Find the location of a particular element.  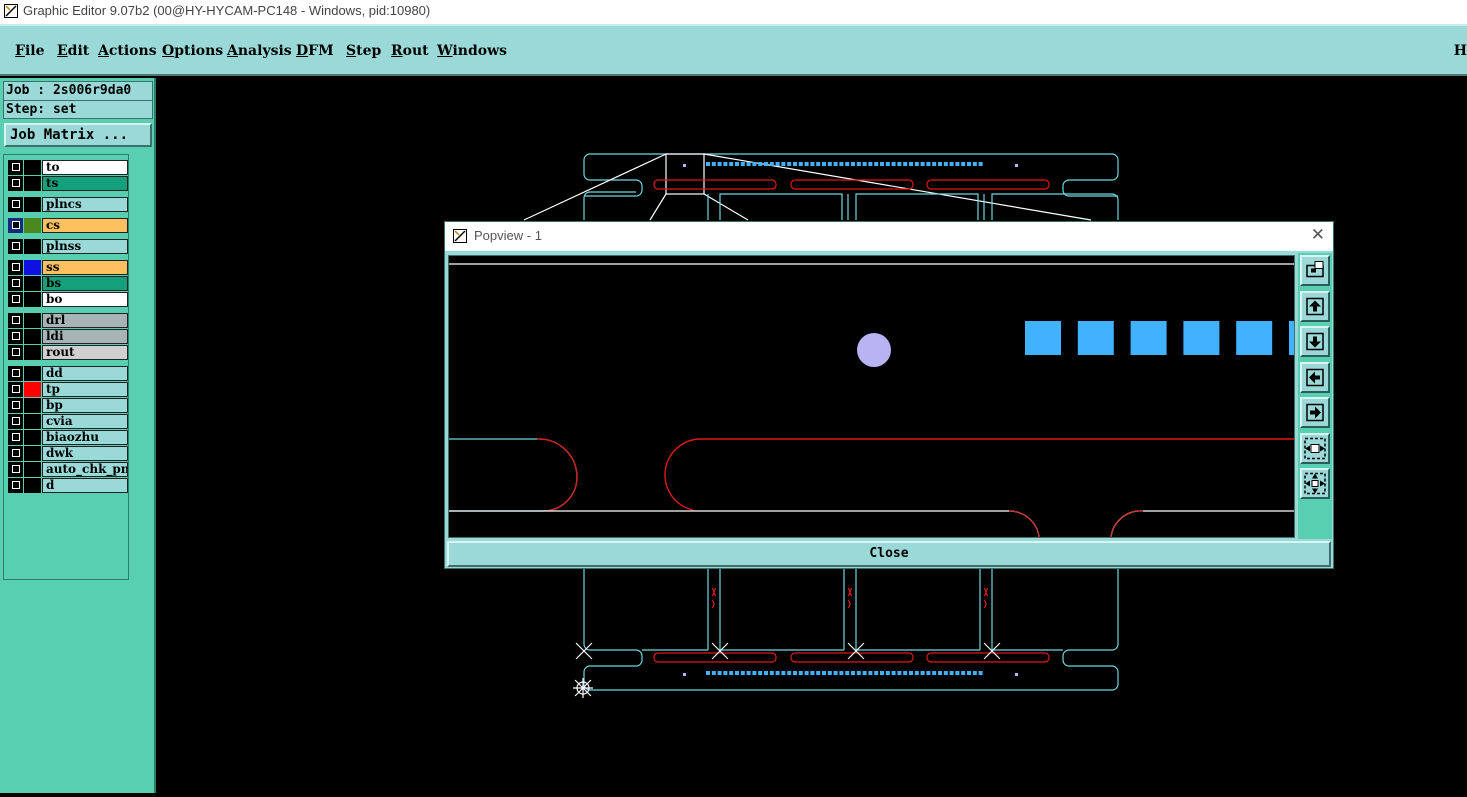

layer-name: drl is located at coordinates (85, 320).